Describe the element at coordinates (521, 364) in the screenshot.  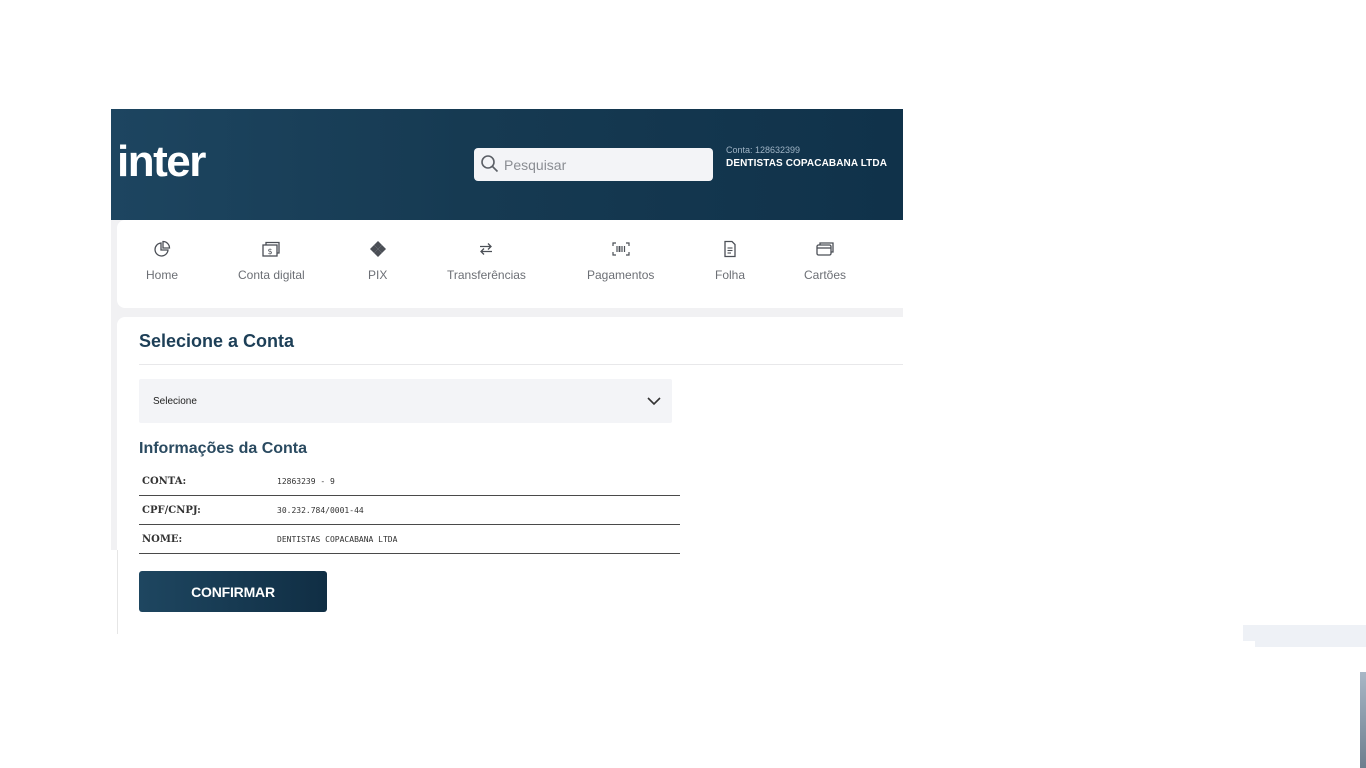
I see `divider` at that location.